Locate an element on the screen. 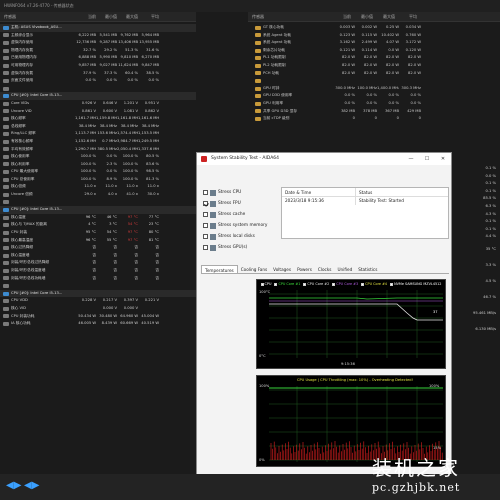 This screenshot has width=500, height=500. legend-item: CPU Core #1 is located at coordinates (287, 284).